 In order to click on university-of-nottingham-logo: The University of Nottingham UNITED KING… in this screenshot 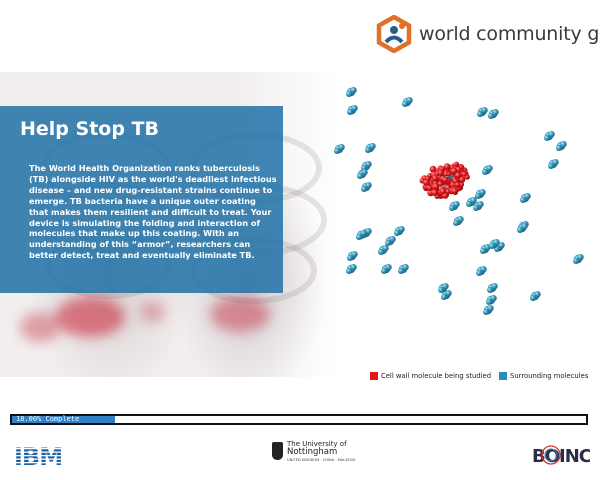, I will do `click(313, 451)`.